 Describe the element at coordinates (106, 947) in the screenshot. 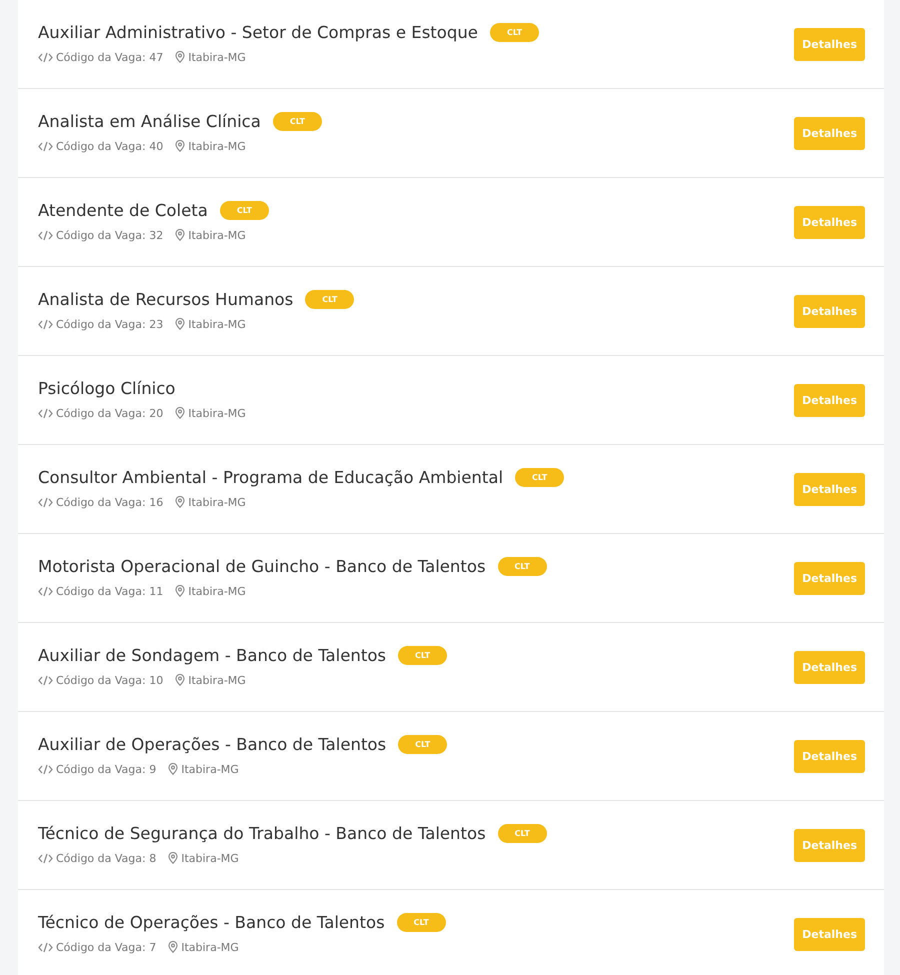

I see `job-code: Código da Vaga: 7` at that location.